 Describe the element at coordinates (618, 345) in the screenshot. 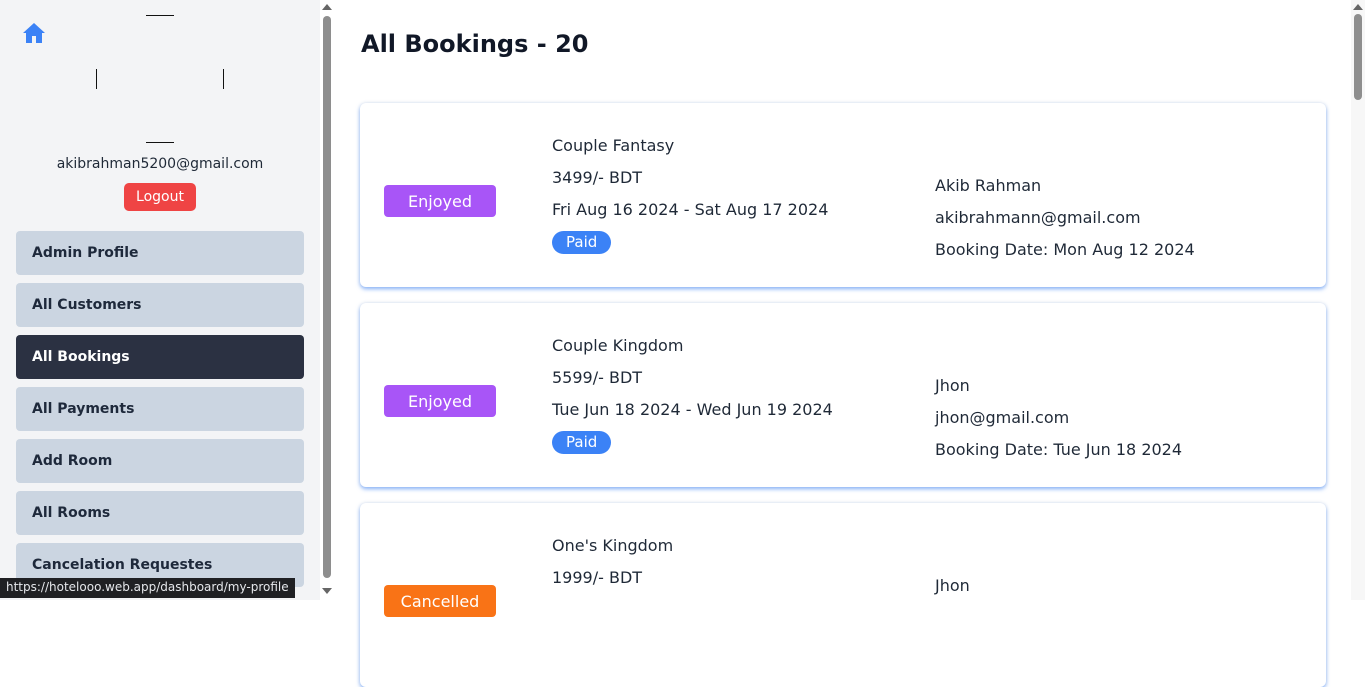

I see `room-name: Couple Kingdom` at that location.